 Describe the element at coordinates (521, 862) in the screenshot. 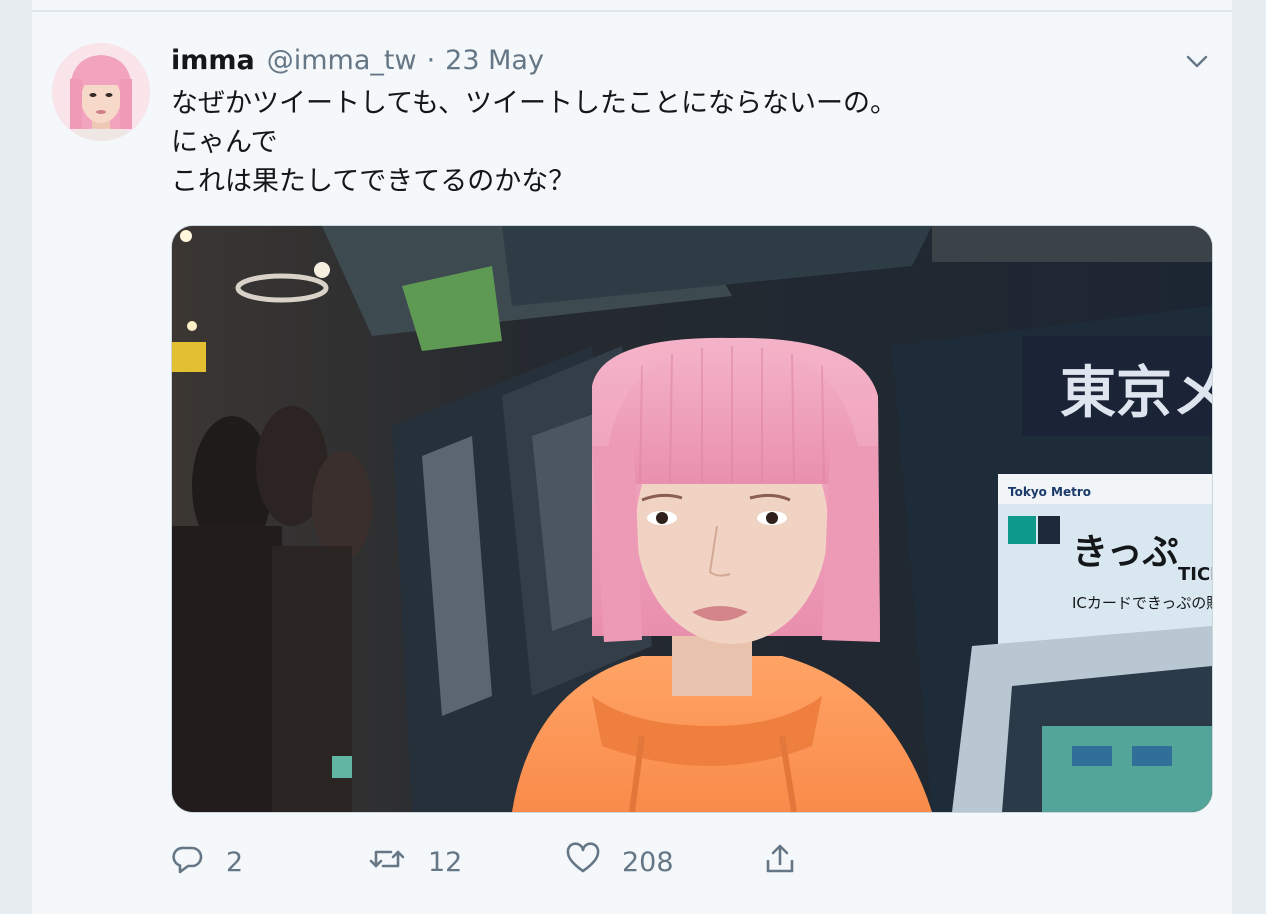

I see `tweet-actions: 2 12 208` at that location.